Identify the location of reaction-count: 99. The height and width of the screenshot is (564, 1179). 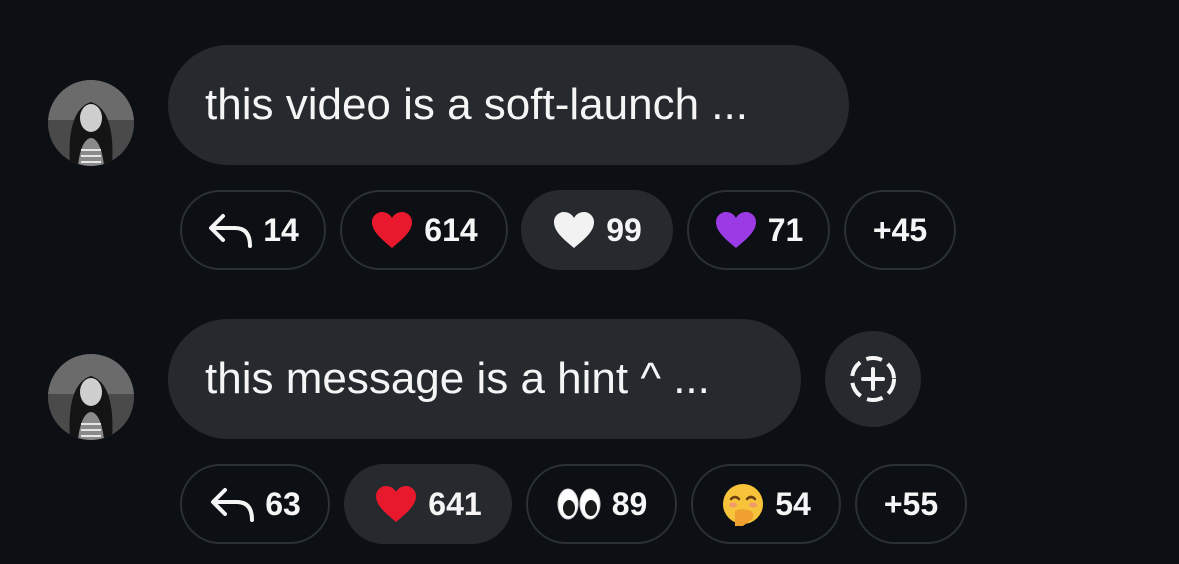
(624, 229).